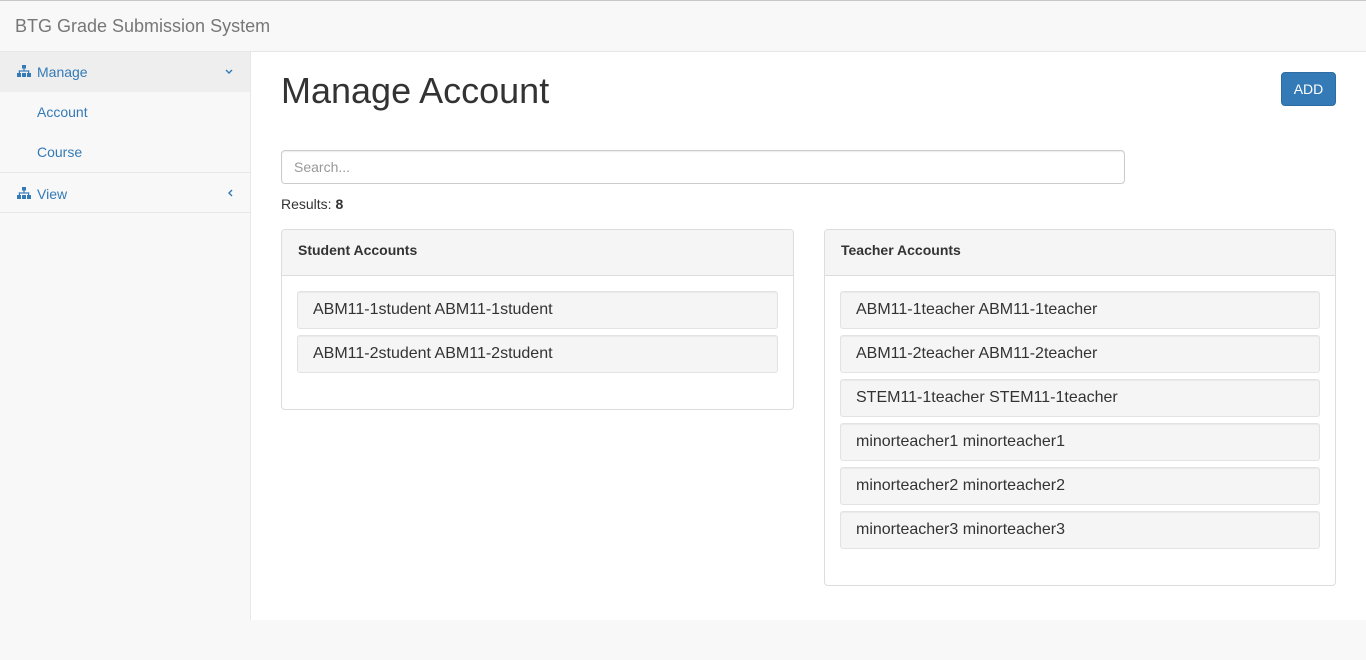 This screenshot has width=1366, height=660. I want to click on list-item: minorteacher1 minorteacher1, so click(1080, 442).